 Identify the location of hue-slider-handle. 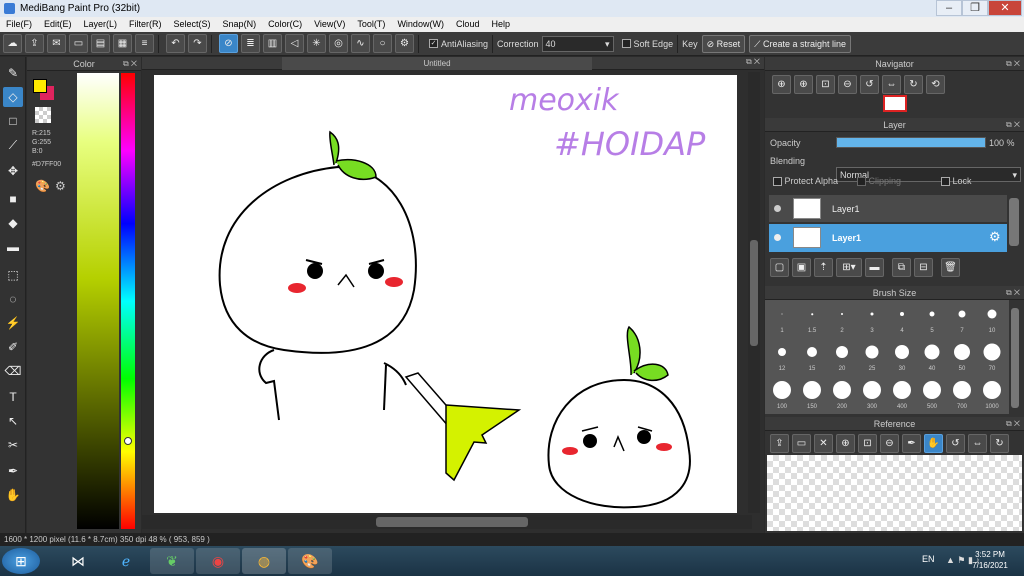
(128, 441).